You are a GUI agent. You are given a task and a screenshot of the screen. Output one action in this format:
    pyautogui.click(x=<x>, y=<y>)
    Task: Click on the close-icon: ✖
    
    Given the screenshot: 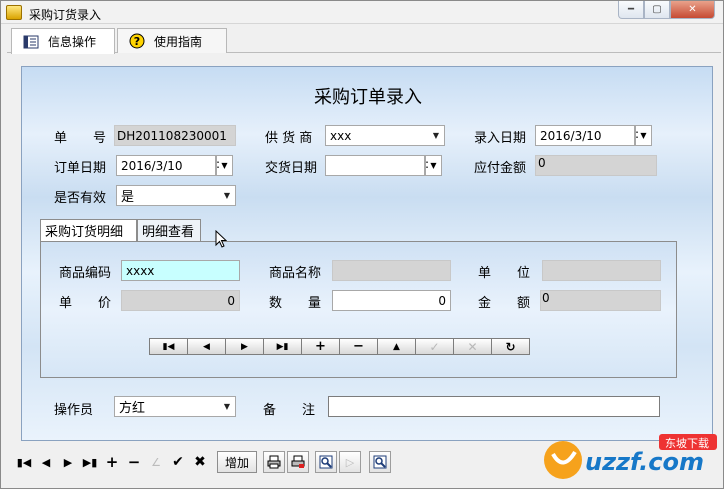 What is the action you would take?
    pyautogui.click(x=200, y=462)
    